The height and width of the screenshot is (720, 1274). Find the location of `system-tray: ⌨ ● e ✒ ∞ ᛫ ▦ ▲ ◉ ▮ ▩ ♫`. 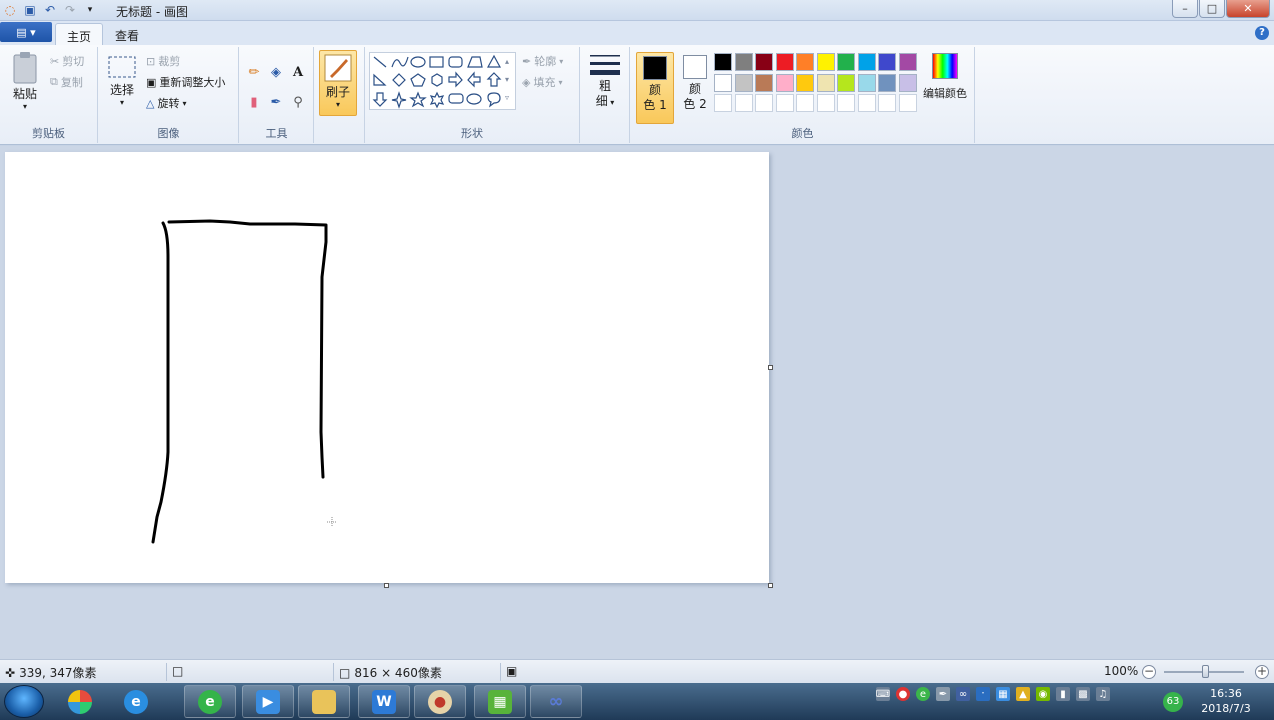

system-tray: ⌨ ● e ✒ ∞ ᛫ ▦ ▲ ◉ ▮ ▩ ♫ is located at coordinates (993, 694).